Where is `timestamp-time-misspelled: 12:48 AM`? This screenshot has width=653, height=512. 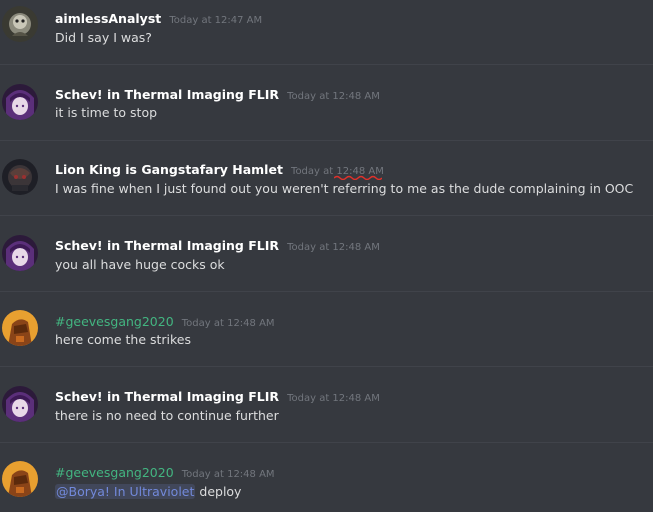
timestamp-time-misspelled: 12:48 AM is located at coordinates (359, 173).